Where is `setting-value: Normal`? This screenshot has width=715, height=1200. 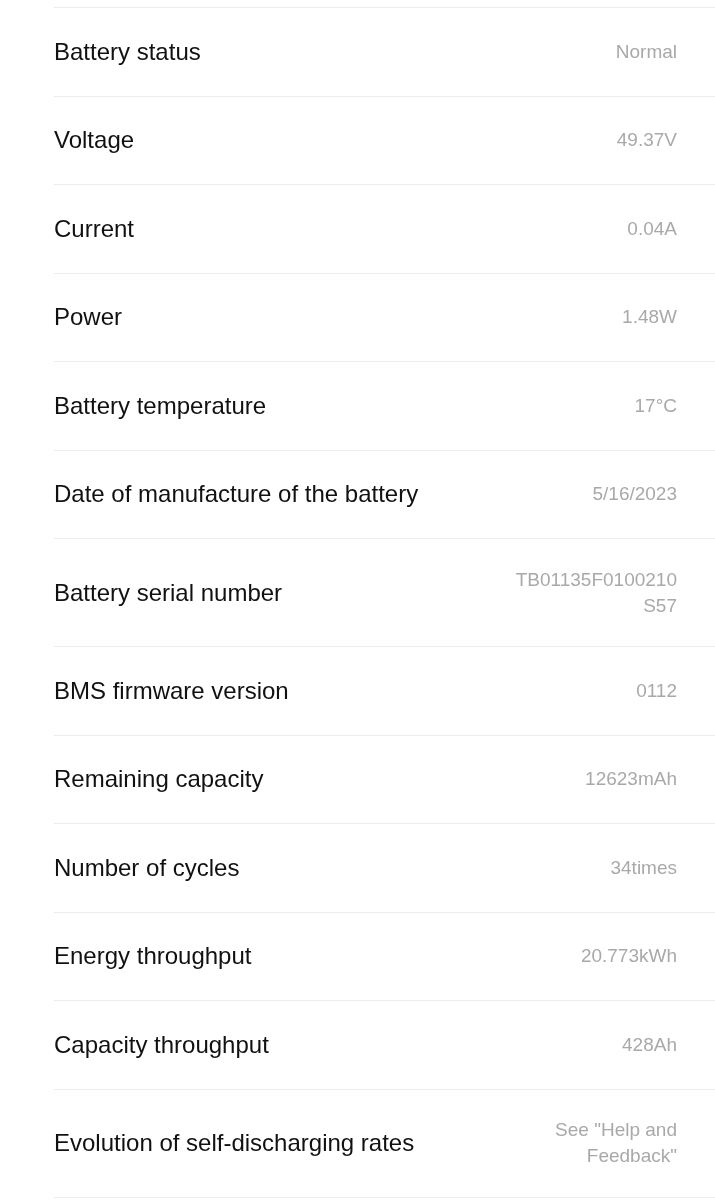
setting-value: Normal is located at coordinates (646, 51).